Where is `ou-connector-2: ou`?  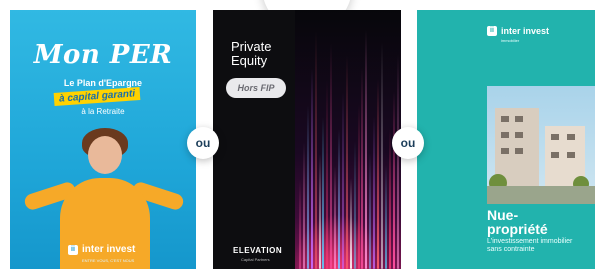
ou-connector-2: ou is located at coordinates (408, 143).